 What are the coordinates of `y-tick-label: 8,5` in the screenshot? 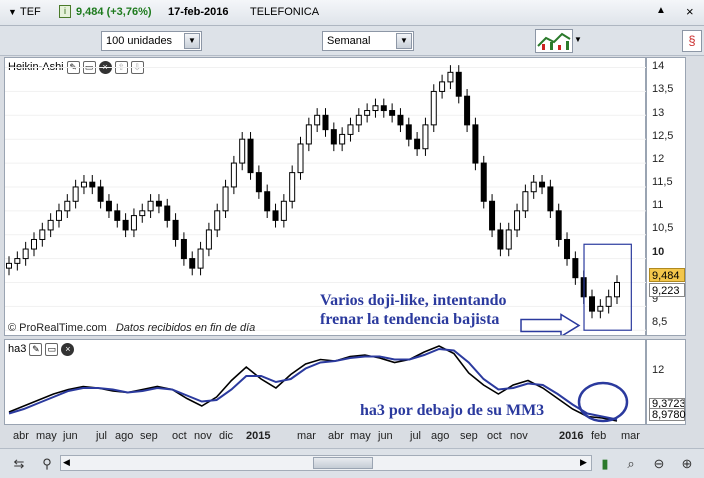 It's located at (660, 322).